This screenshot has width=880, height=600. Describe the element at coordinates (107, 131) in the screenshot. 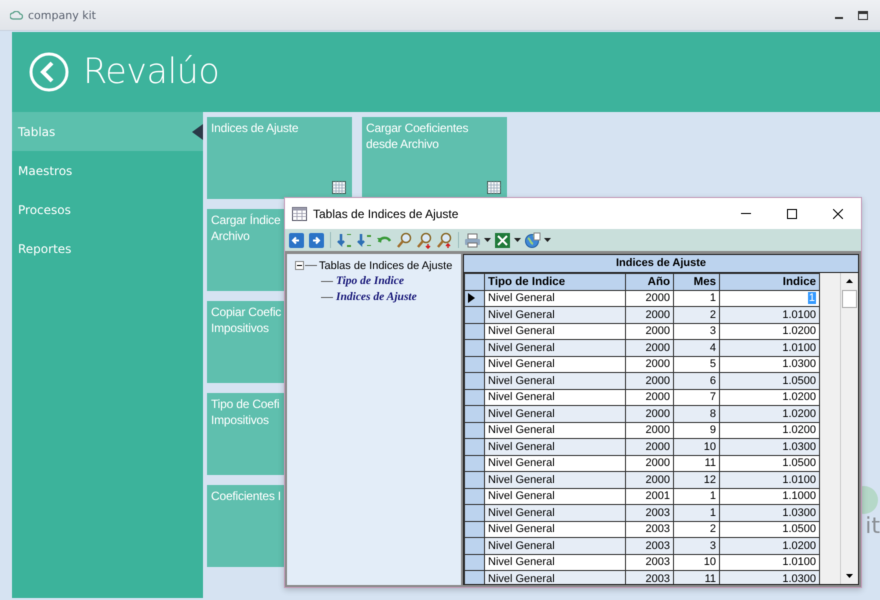

I see `sidebar-item: Tablas` at that location.